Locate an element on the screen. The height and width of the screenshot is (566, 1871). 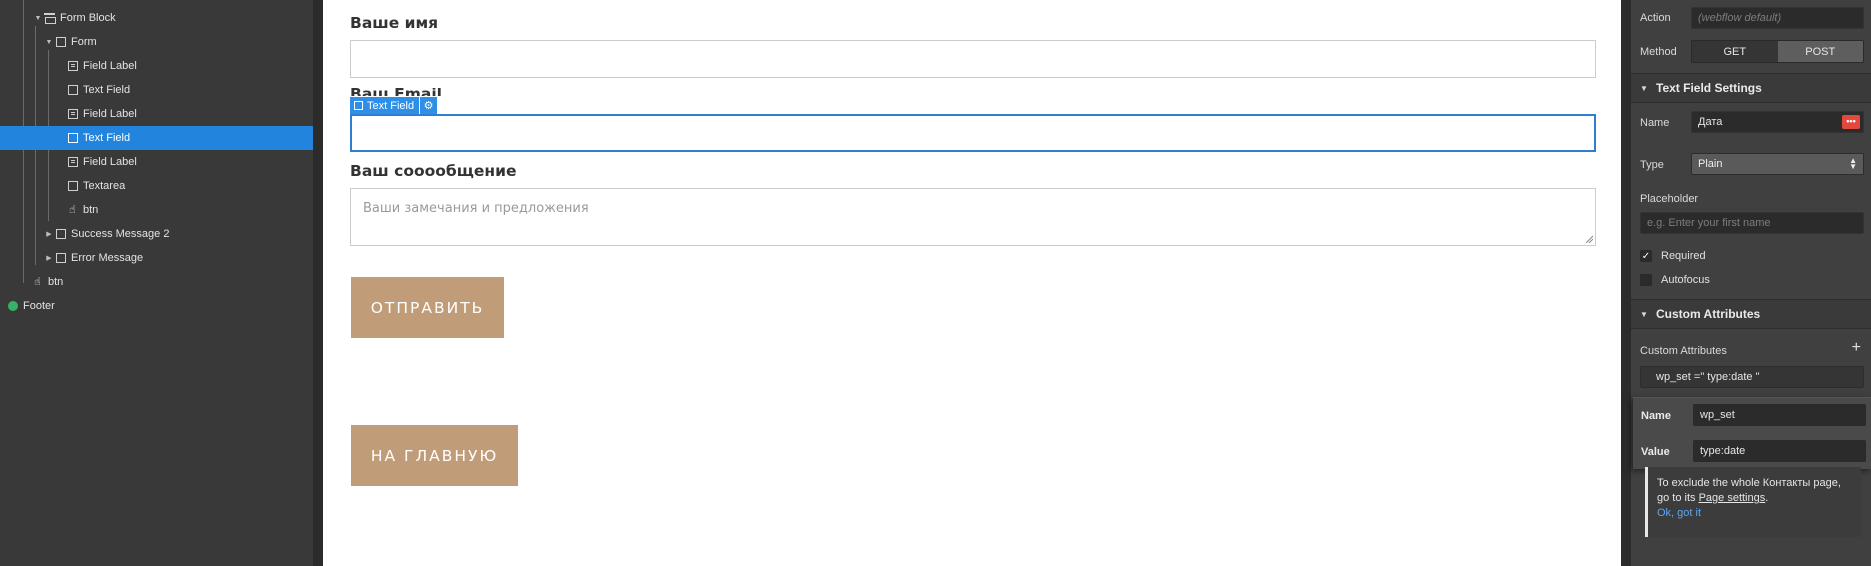
name-label: Name is located at coordinates (1655, 123).